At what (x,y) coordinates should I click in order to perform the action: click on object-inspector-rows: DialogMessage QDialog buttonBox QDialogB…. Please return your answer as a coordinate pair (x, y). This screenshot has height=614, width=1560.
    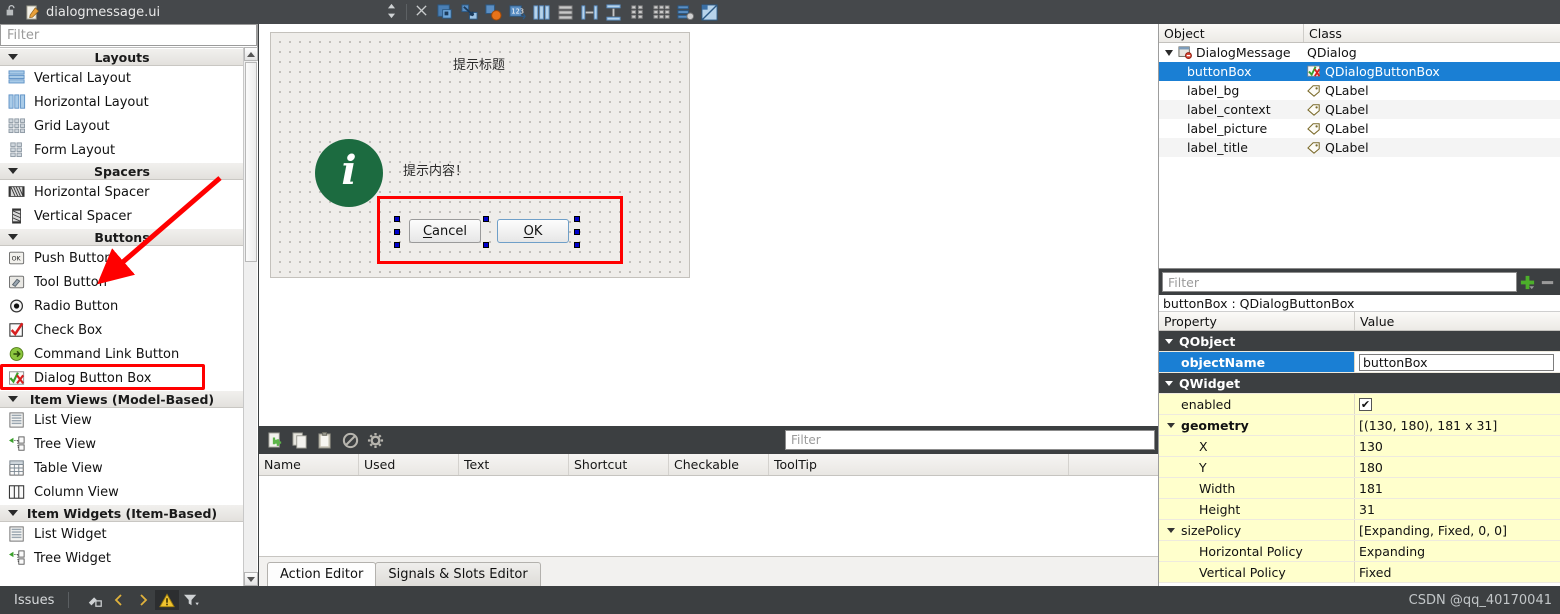
    Looking at the image, I should click on (1359, 100).